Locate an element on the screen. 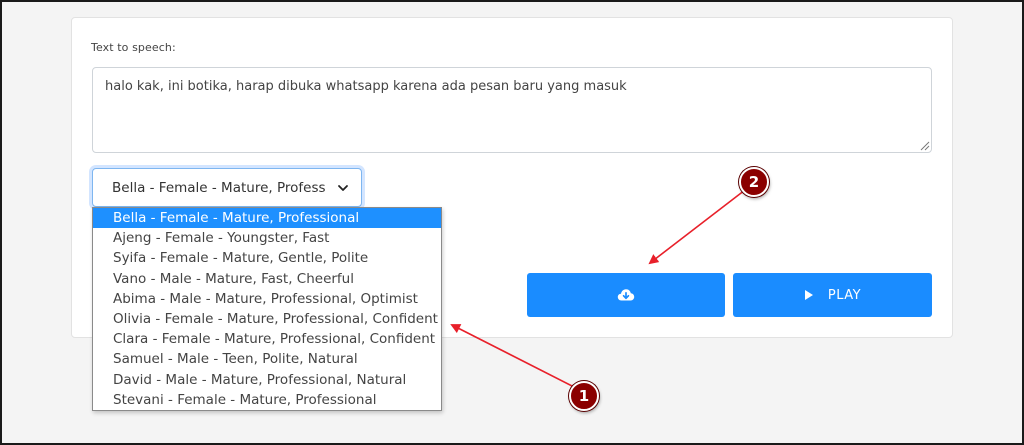  chevron-down-icon is located at coordinates (343, 187).